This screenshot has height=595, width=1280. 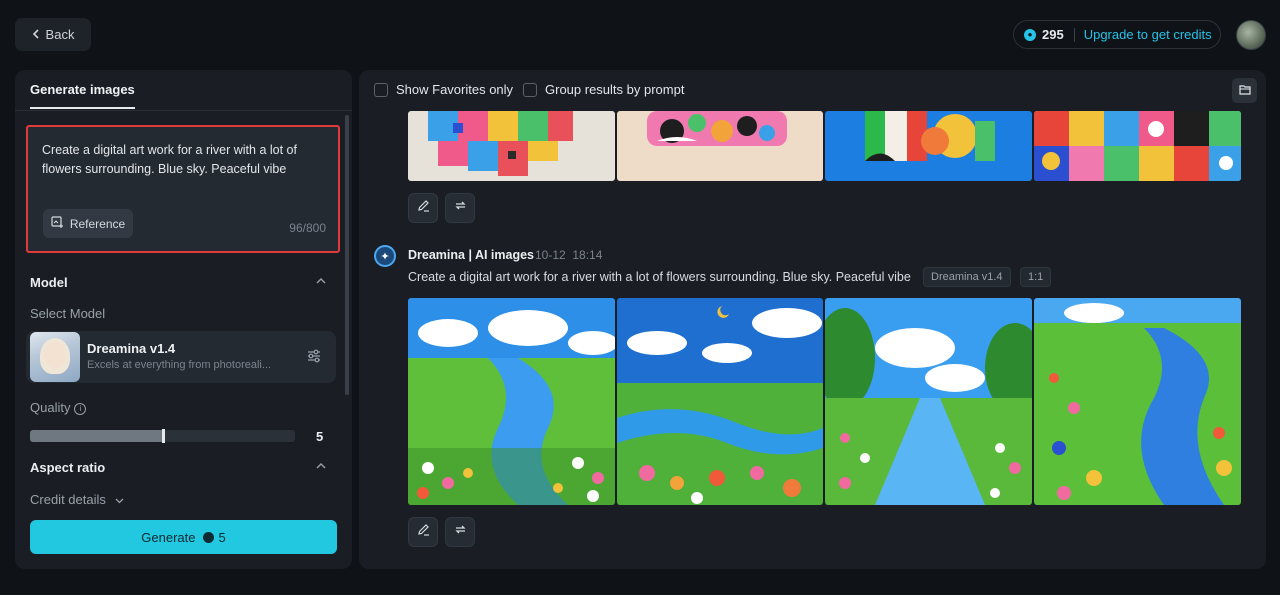 What do you see at coordinates (168, 537) in the screenshot?
I see `generate-label: Generate` at bounding box center [168, 537].